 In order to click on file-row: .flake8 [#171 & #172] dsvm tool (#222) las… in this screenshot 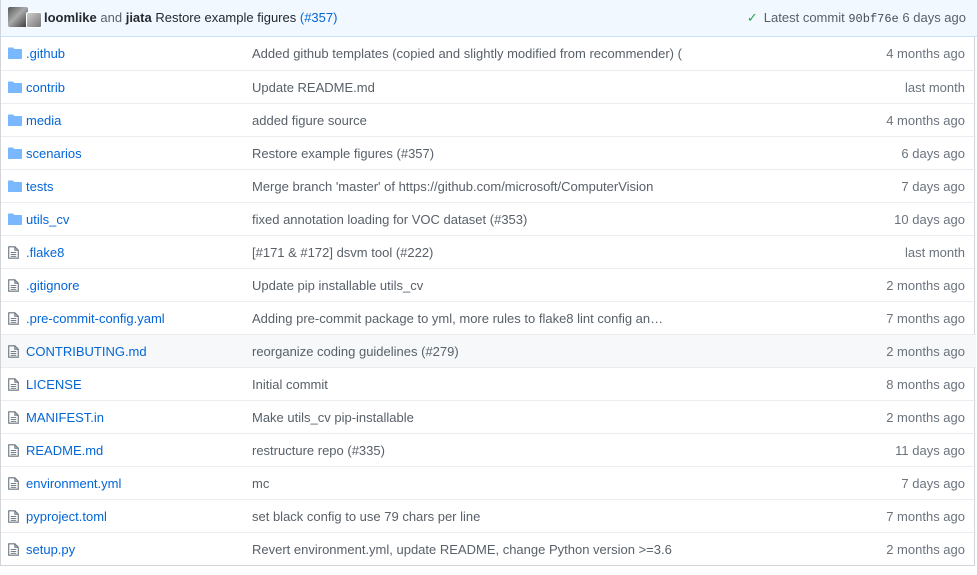, I will do `click(488, 251)`.